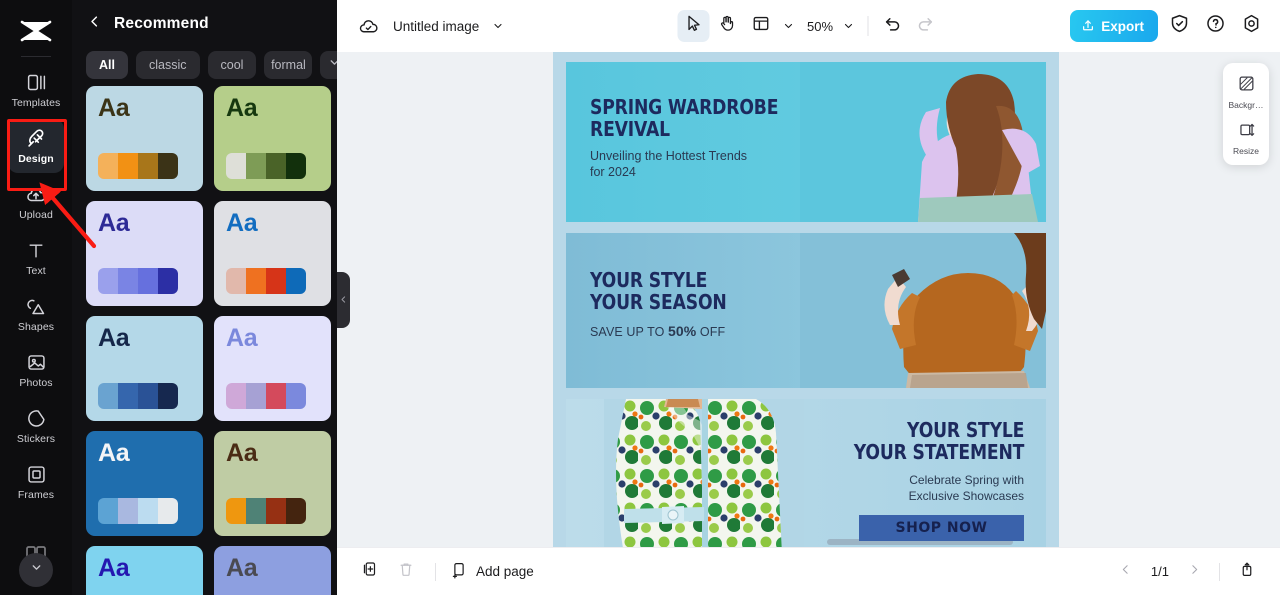 The image size is (1280, 595). I want to click on sidebar-item-upload: Upload, so click(36, 202).